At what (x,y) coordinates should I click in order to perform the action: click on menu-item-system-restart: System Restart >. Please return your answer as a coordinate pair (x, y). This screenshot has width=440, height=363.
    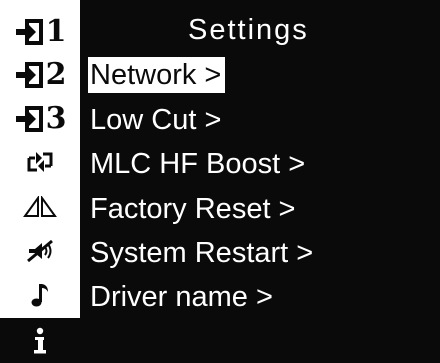
    Looking at the image, I should click on (202, 253).